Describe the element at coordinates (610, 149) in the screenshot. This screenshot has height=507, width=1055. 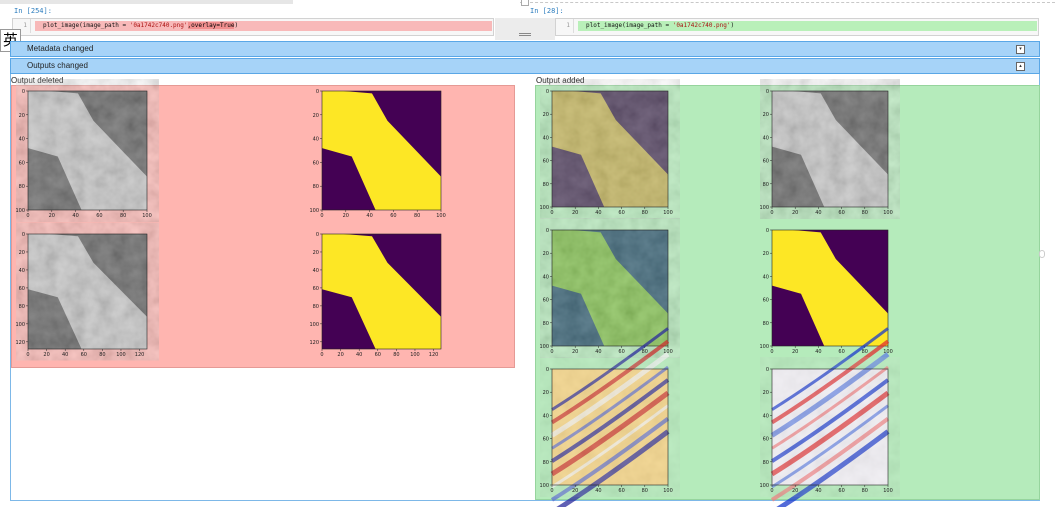
I see `overlay-texture` at that location.